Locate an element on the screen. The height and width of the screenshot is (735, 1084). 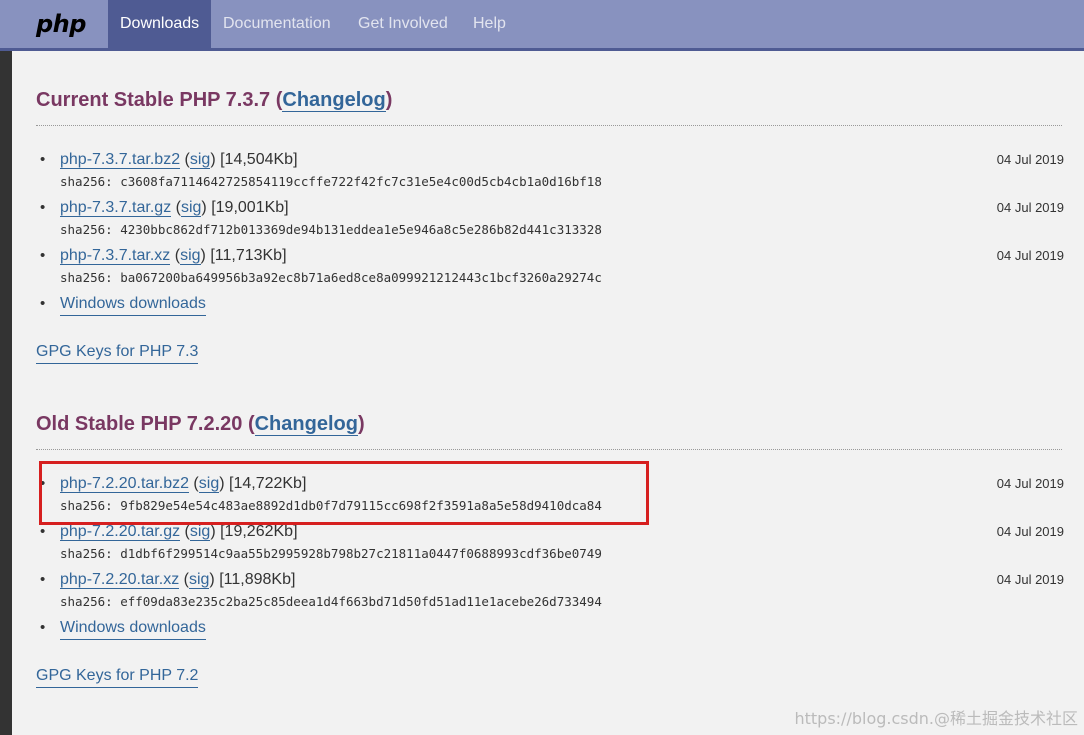
nav-documentation: Documentation is located at coordinates (277, 24).